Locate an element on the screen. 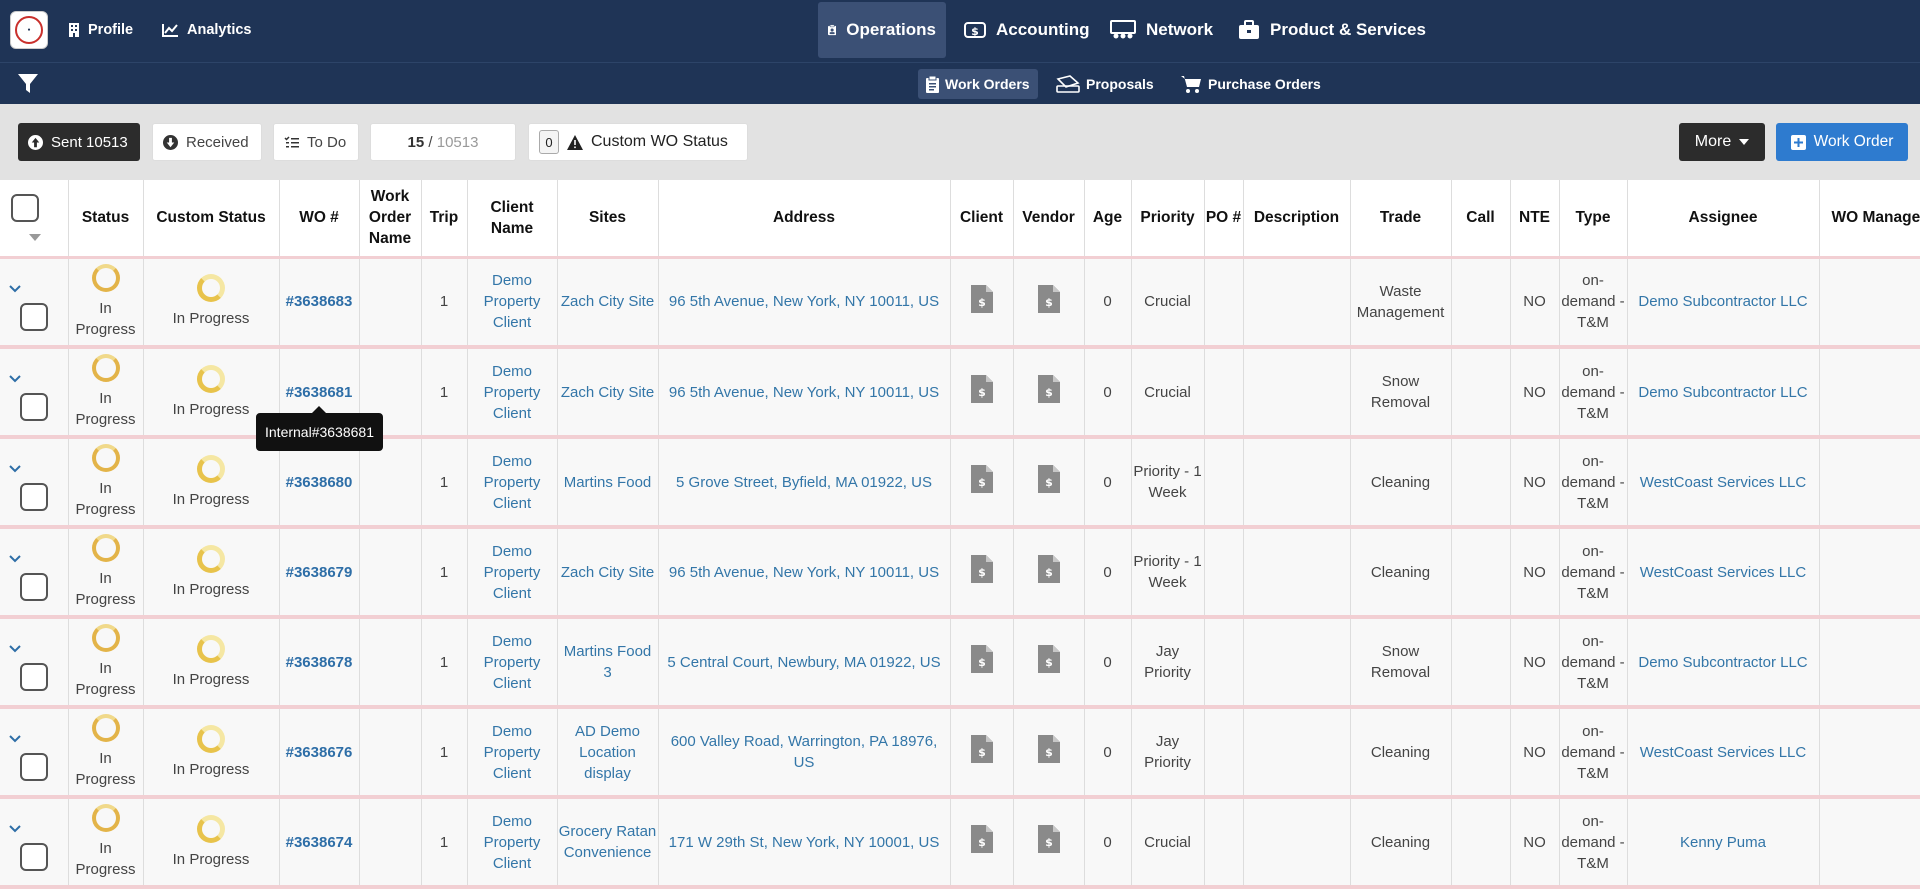 The image size is (1920, 893). col-status: Status is located at coordinates (106, 219).